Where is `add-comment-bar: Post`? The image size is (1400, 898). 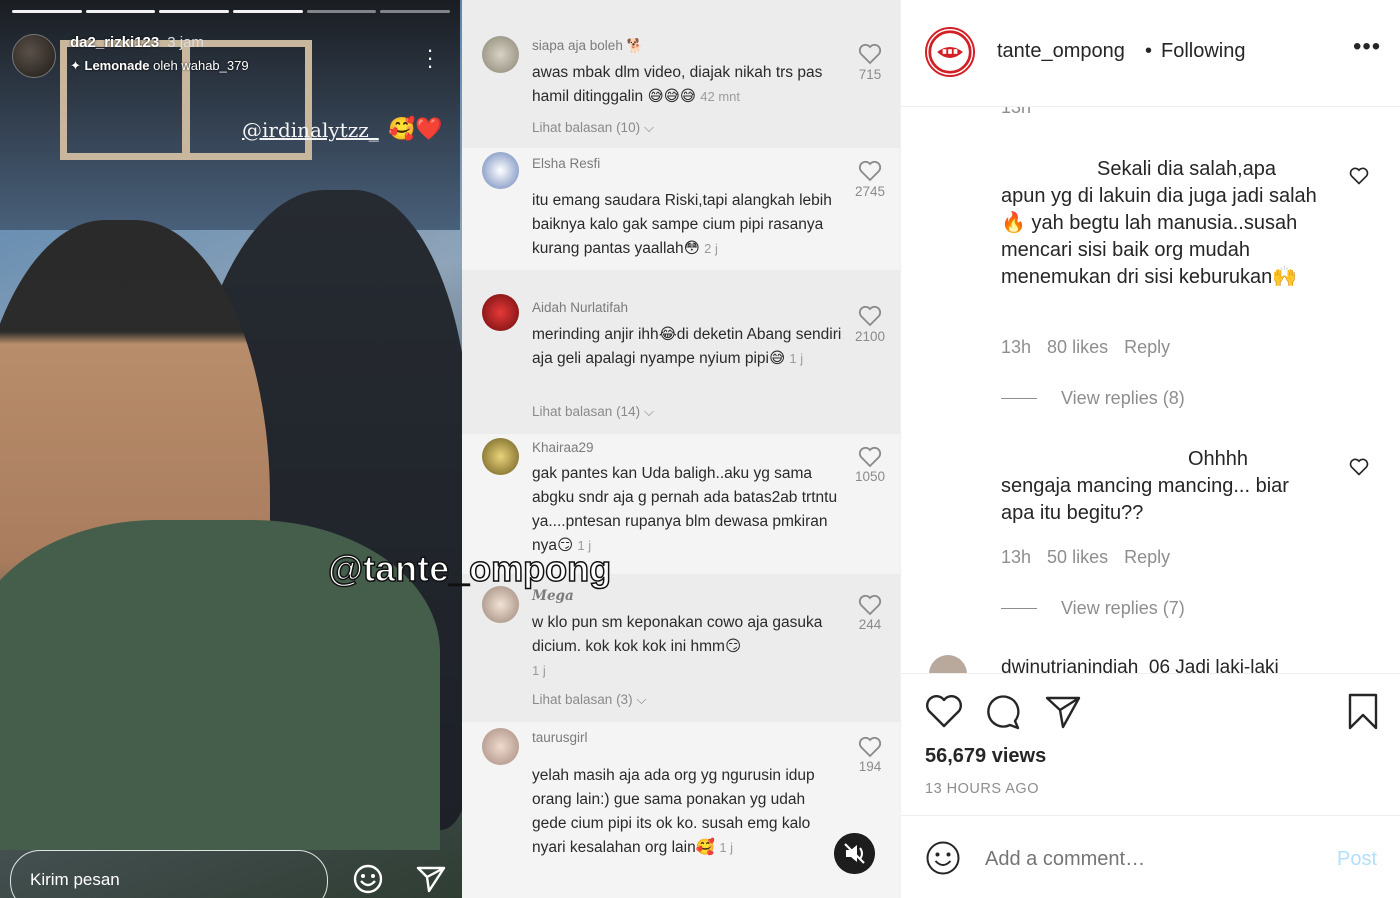 add-comment-bar: Post is located at coordinates (1150, 856).